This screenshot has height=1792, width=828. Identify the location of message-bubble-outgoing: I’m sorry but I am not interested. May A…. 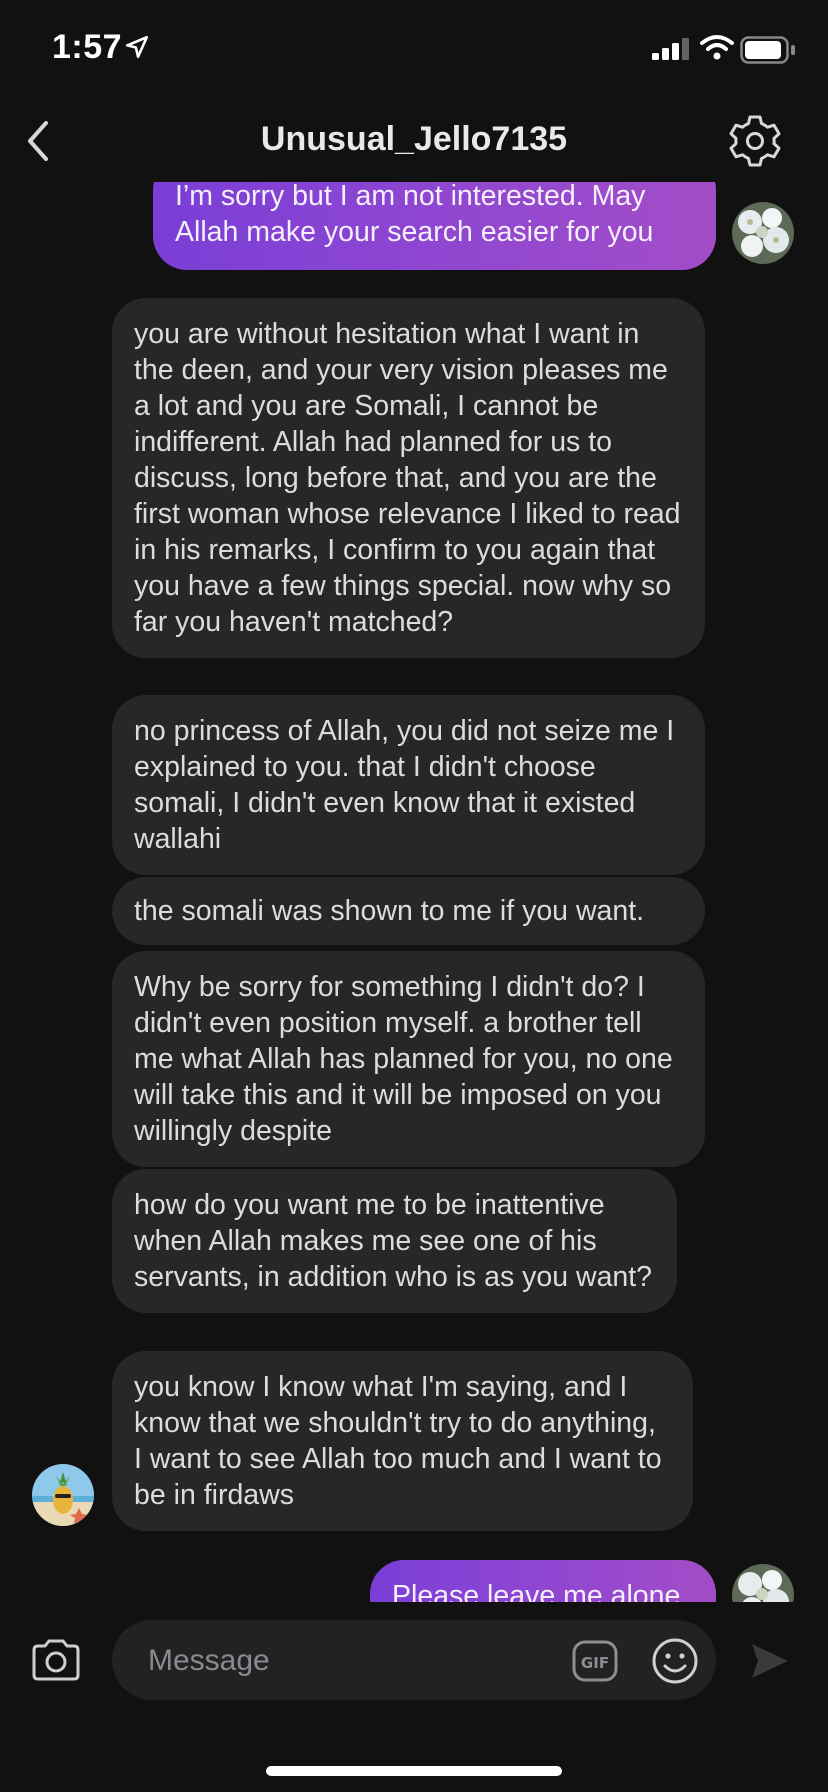
(434, 226).